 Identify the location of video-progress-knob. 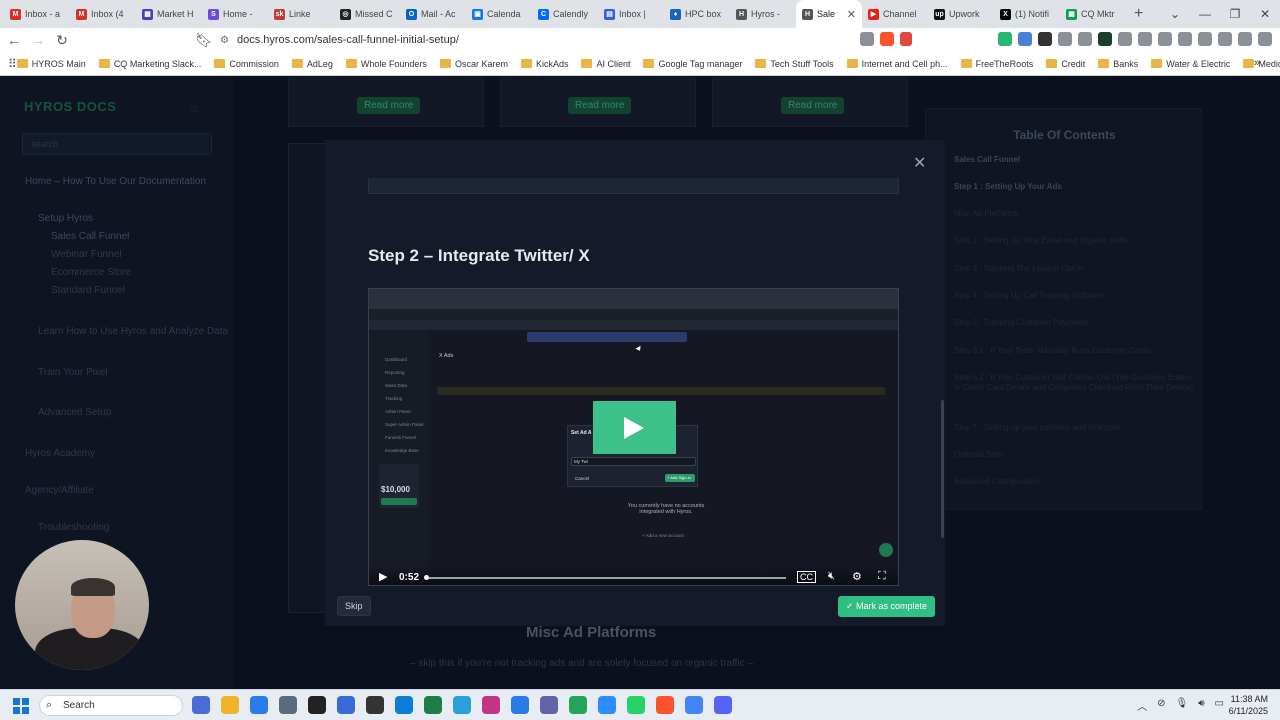
(426, 577).